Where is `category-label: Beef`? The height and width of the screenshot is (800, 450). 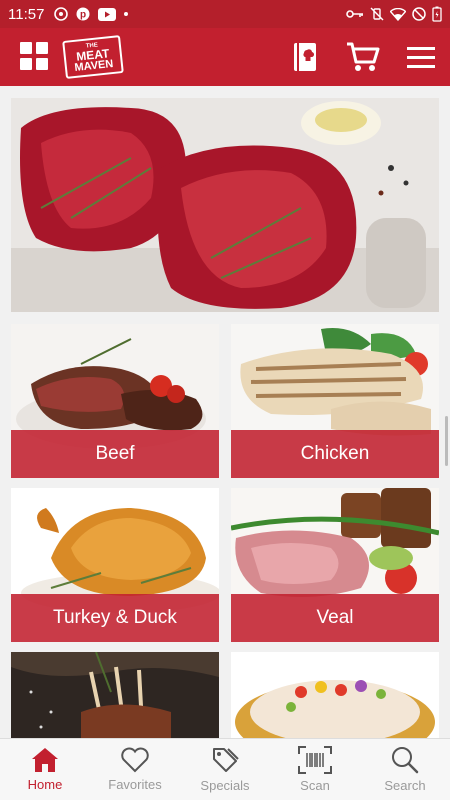 category-label: Beef is located at coordinates (115, 454).